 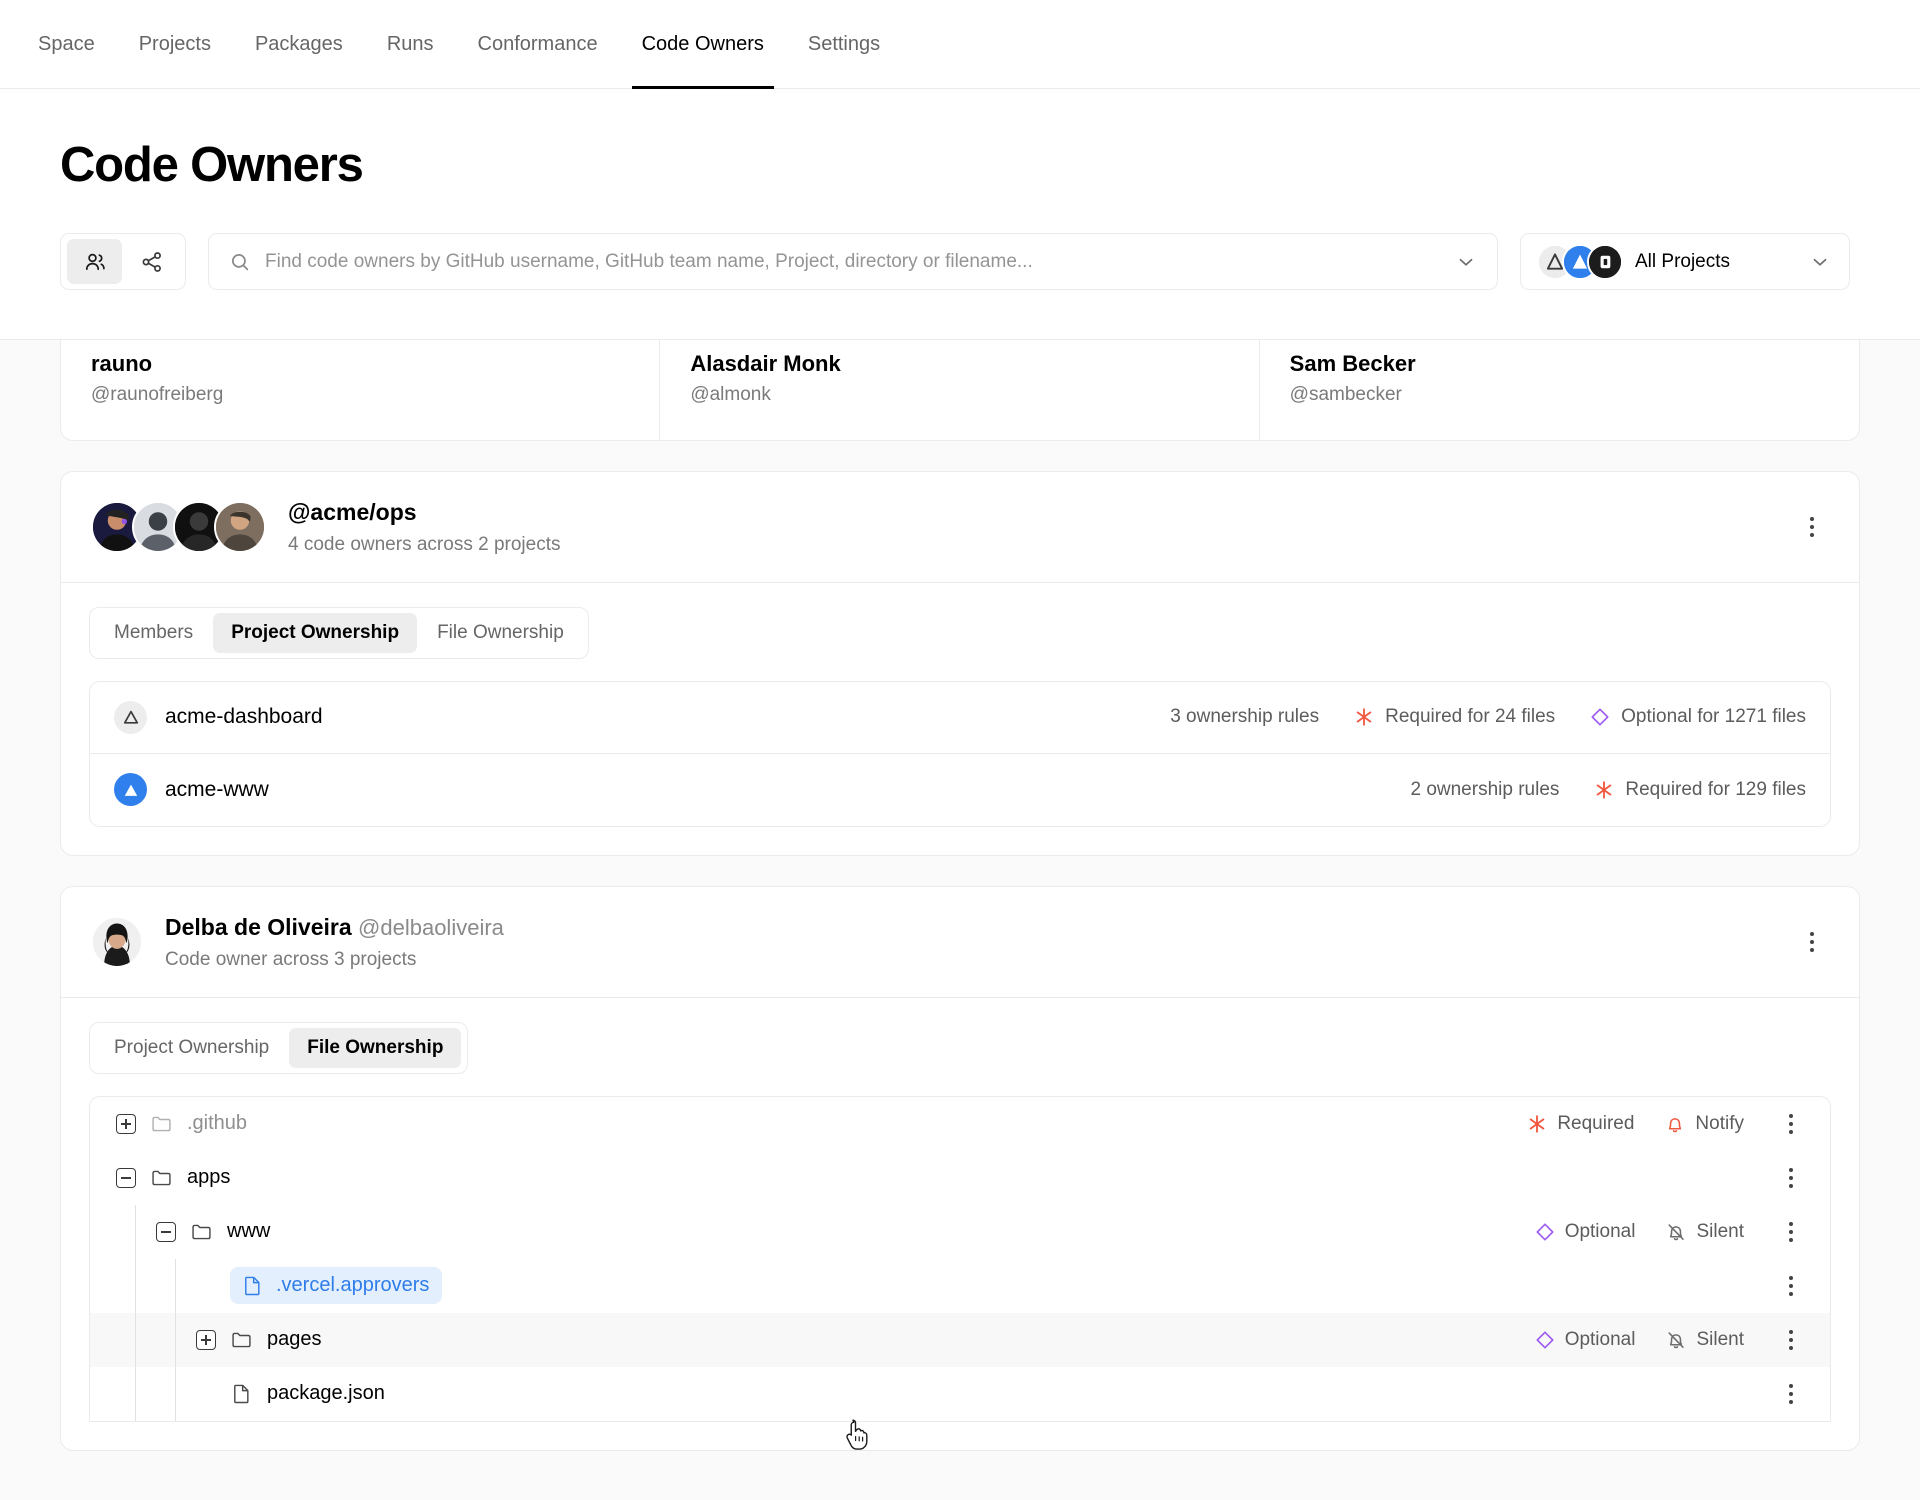 I want to click on app-logo-icon, so click(x=1605, y=261).